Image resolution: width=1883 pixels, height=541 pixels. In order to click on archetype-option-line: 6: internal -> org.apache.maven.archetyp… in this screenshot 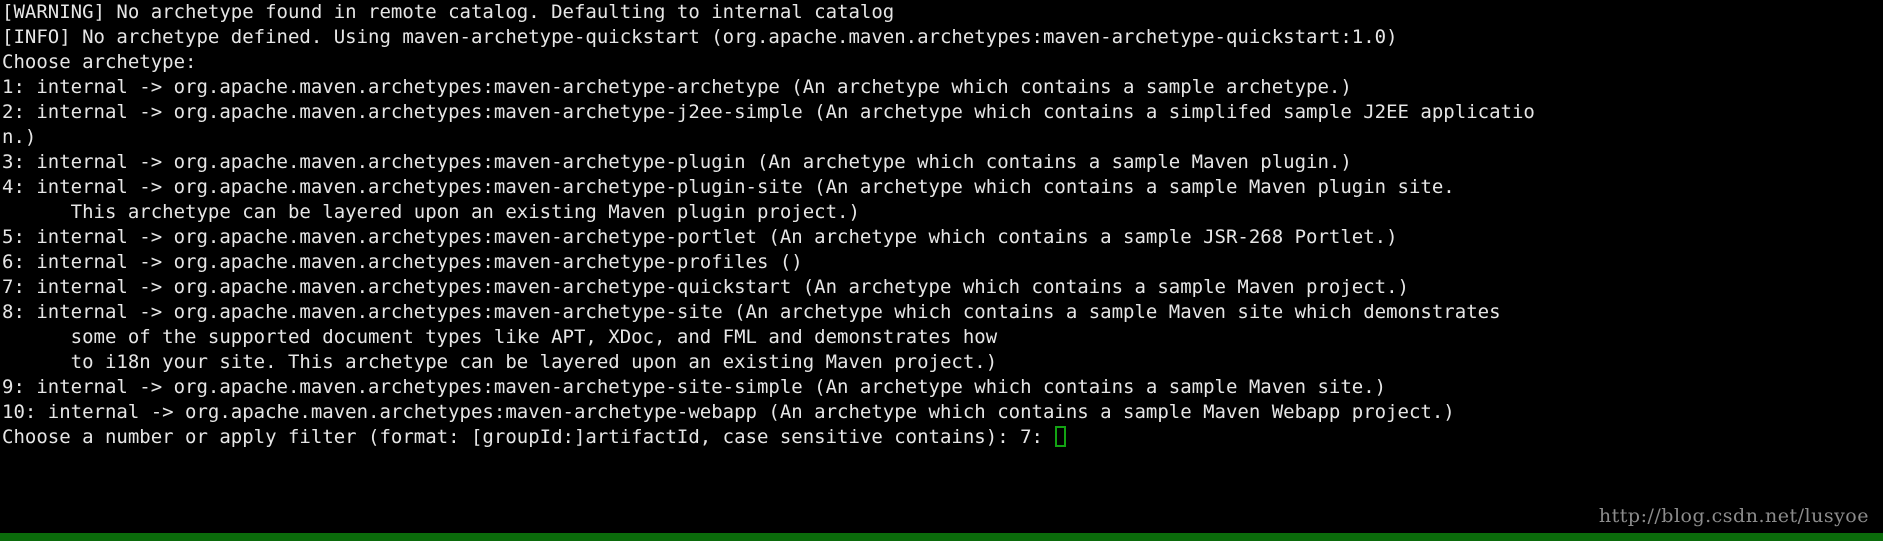, I will do `click(402, 262)`.